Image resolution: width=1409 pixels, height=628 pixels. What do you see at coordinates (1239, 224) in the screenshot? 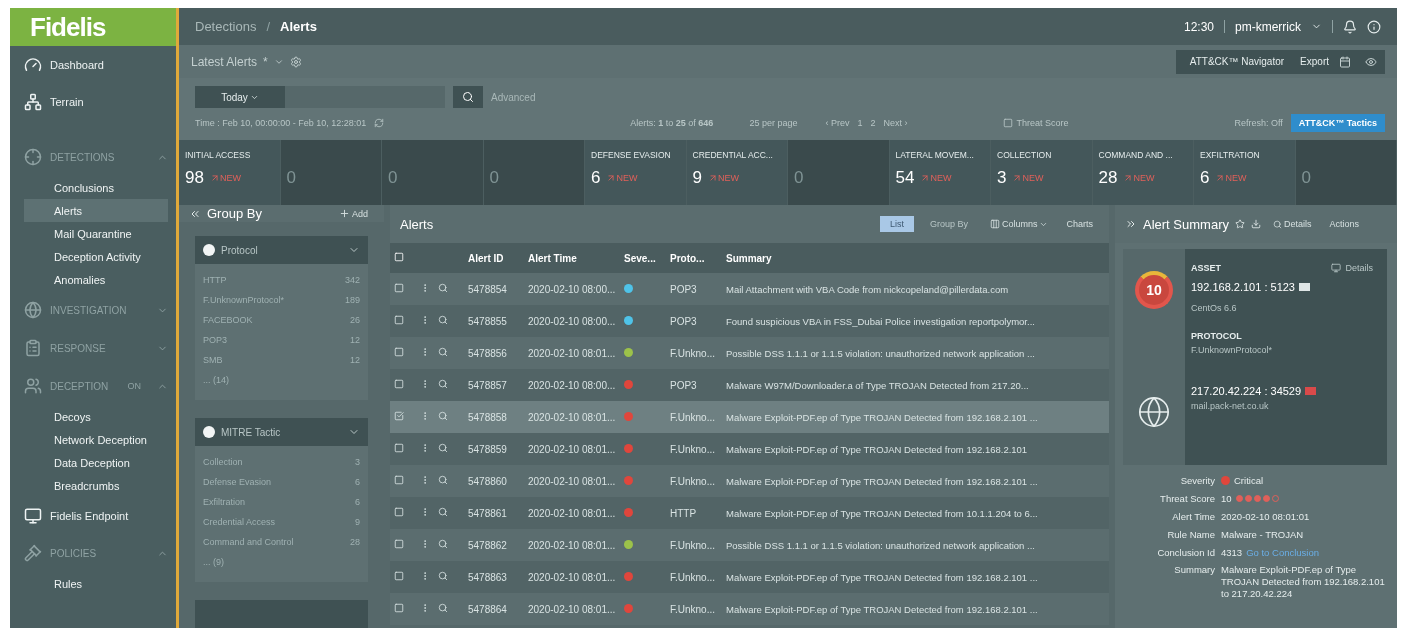
I see `star-icon` at bounding box center [1239, 224].